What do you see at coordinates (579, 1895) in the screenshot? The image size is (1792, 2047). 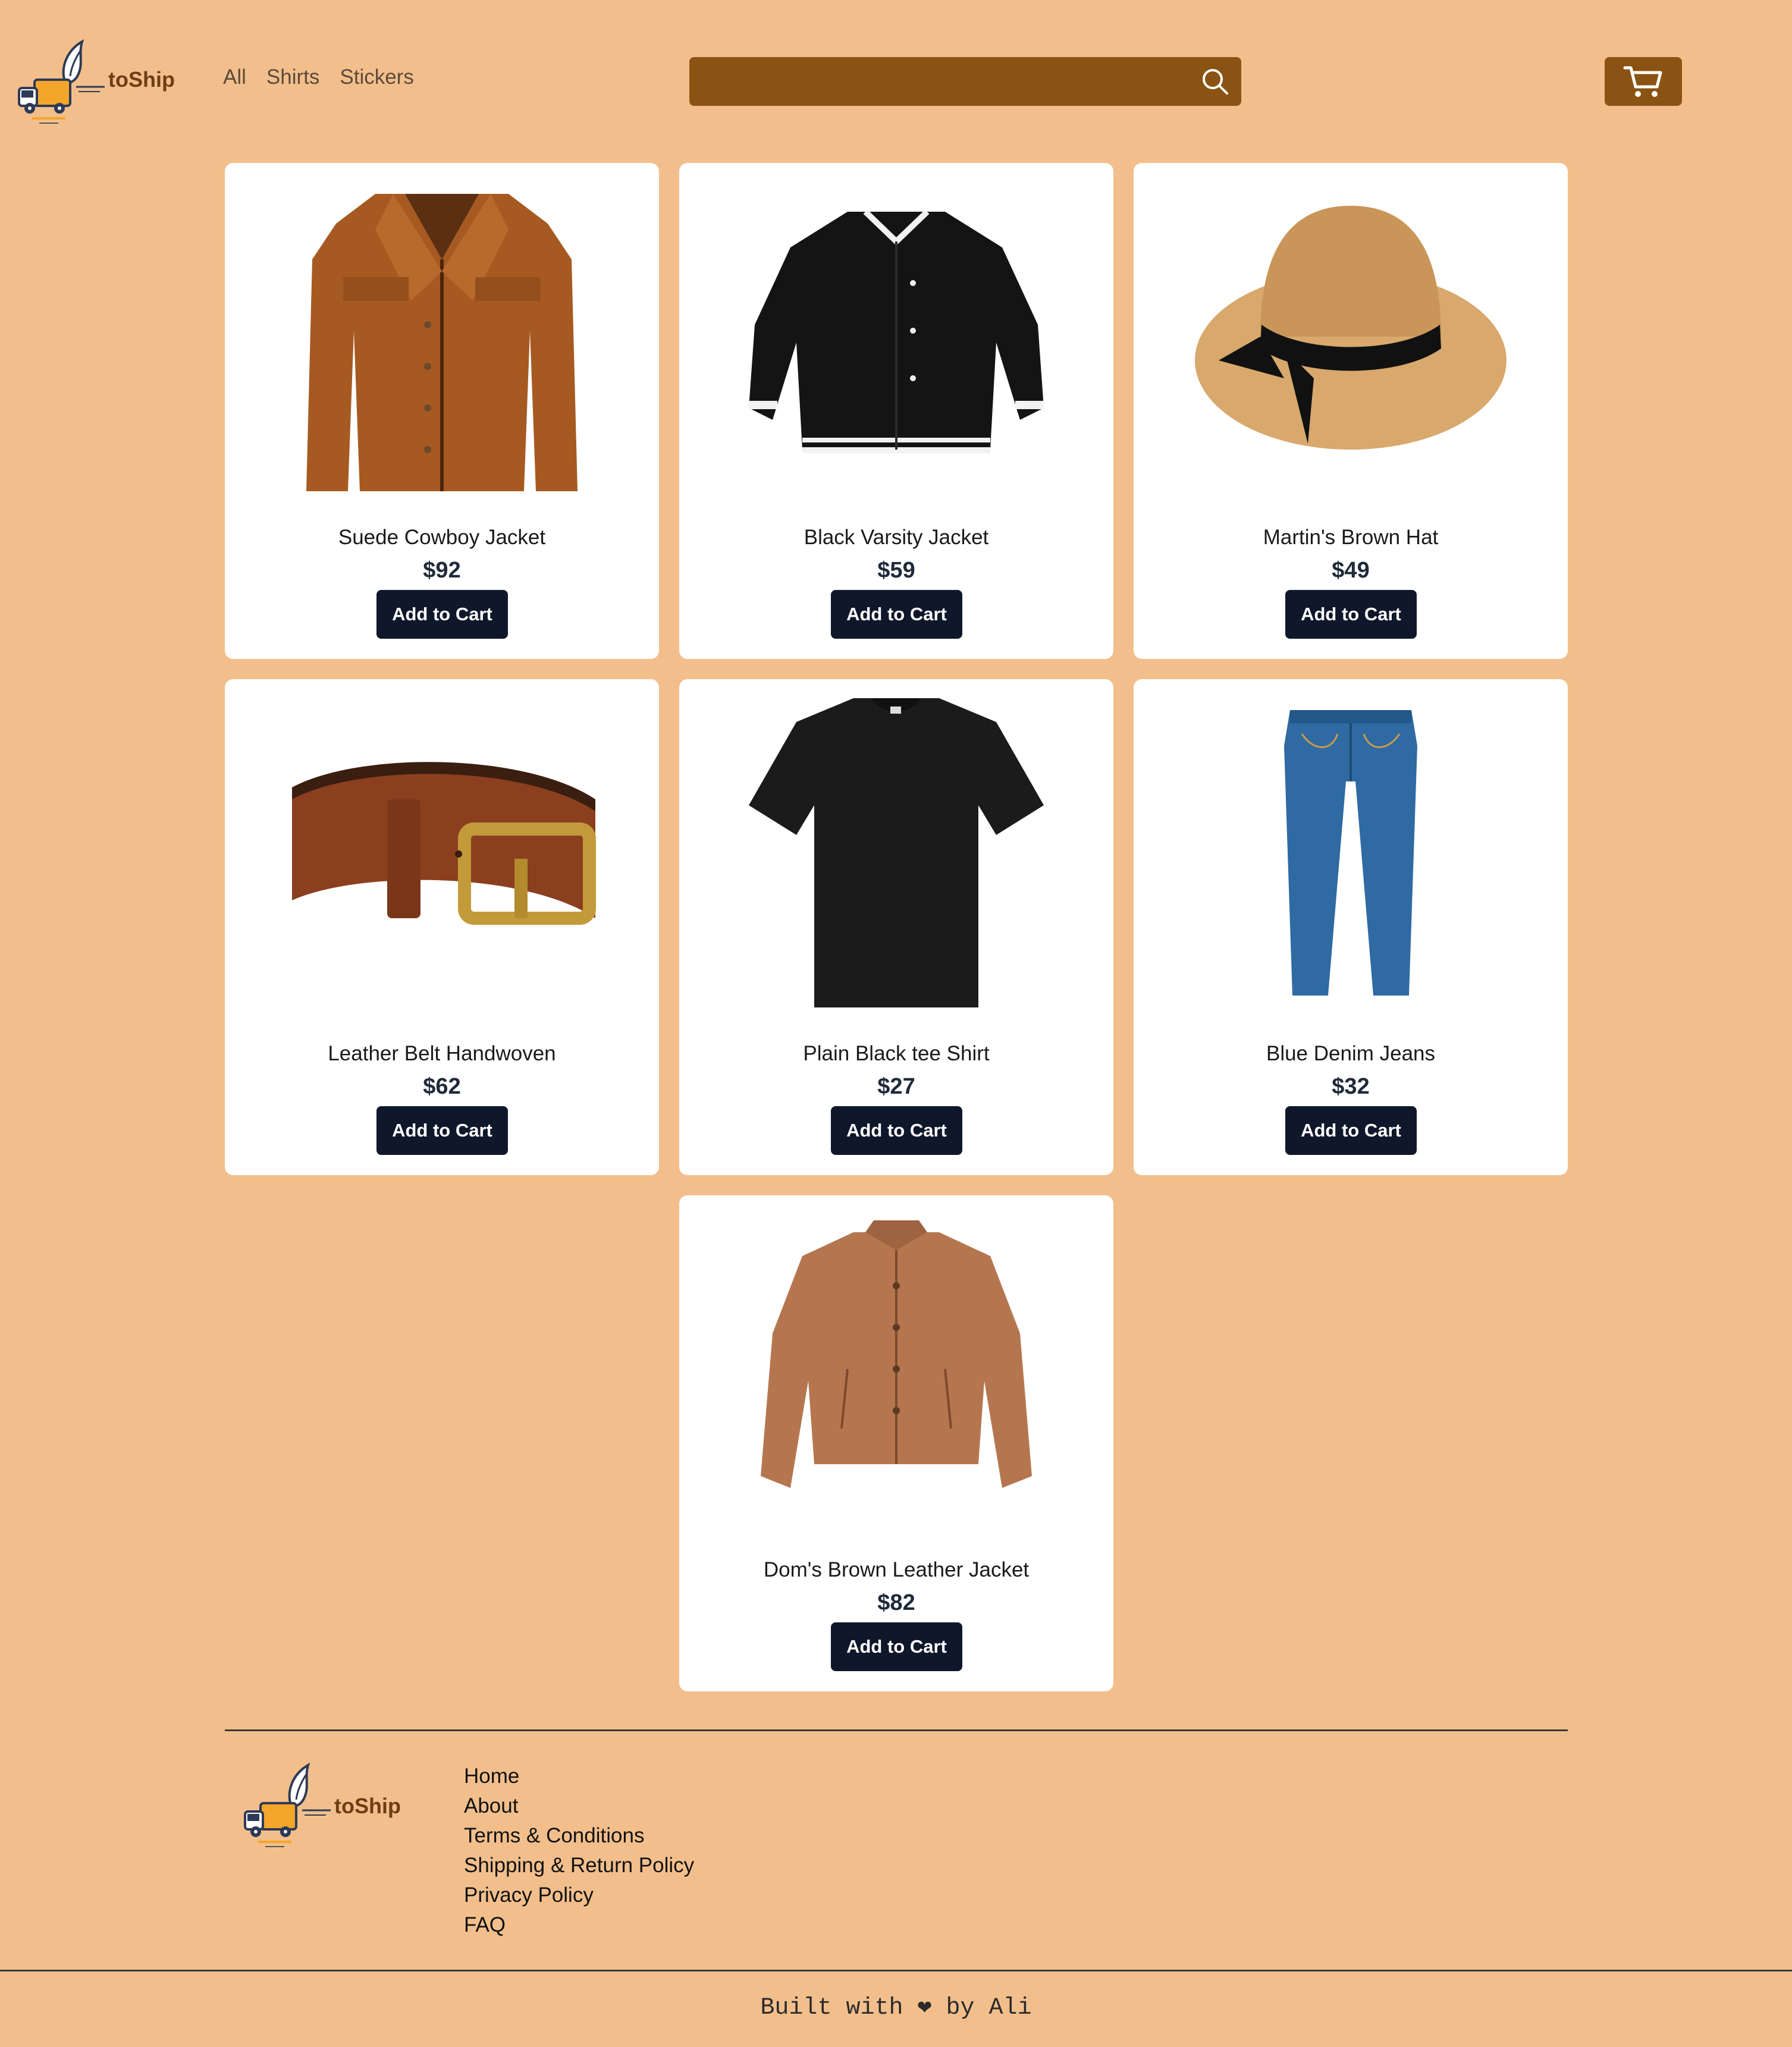 I see `footer-link-privacy: Privacy Policy` at bounding box center [579, 1895].